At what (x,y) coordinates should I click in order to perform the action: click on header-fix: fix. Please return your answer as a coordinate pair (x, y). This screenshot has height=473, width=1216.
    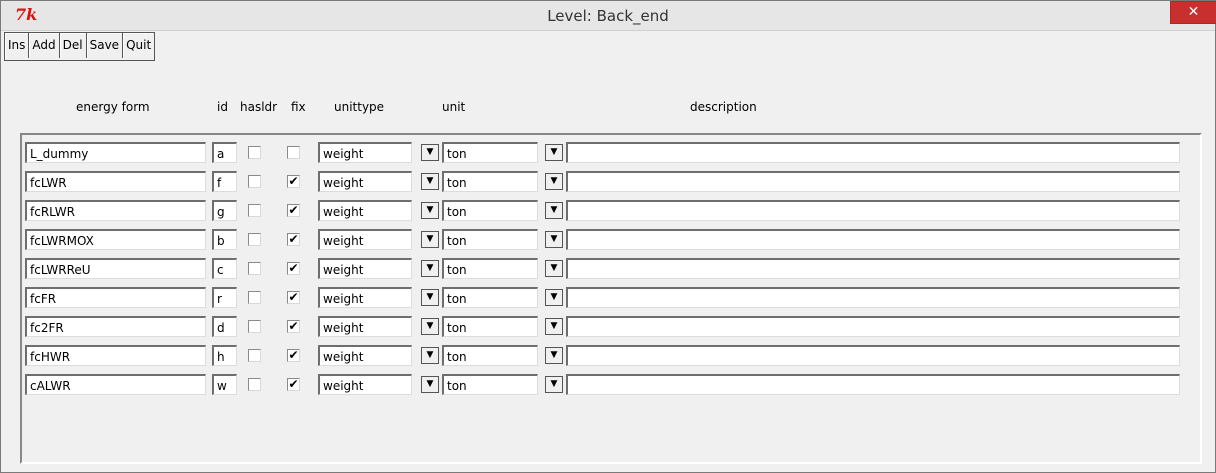
    Looking at the image, I should click on (298, 107).